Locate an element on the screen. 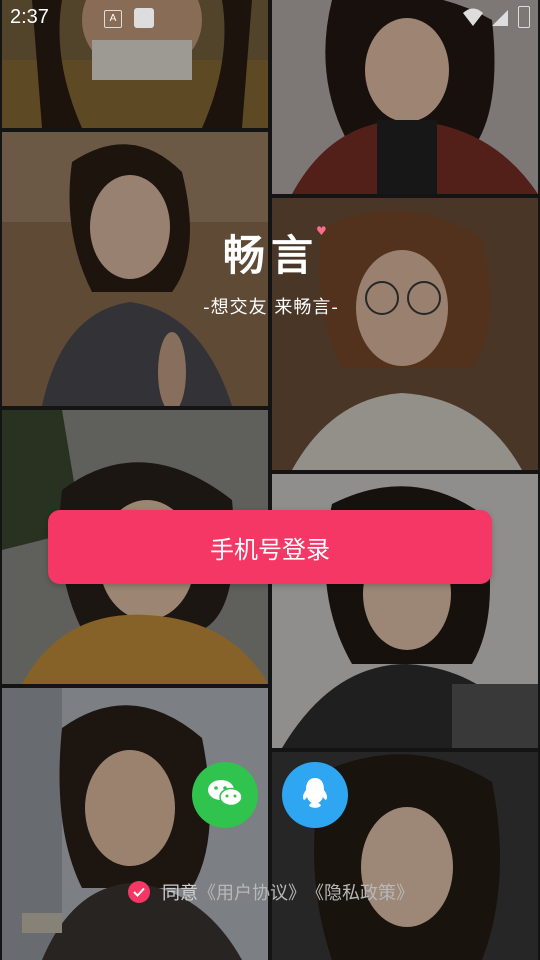 The height and width of the screenshot is (960, 540). phone-login-button: 手机号登录 is located at coordinates (270, 547).